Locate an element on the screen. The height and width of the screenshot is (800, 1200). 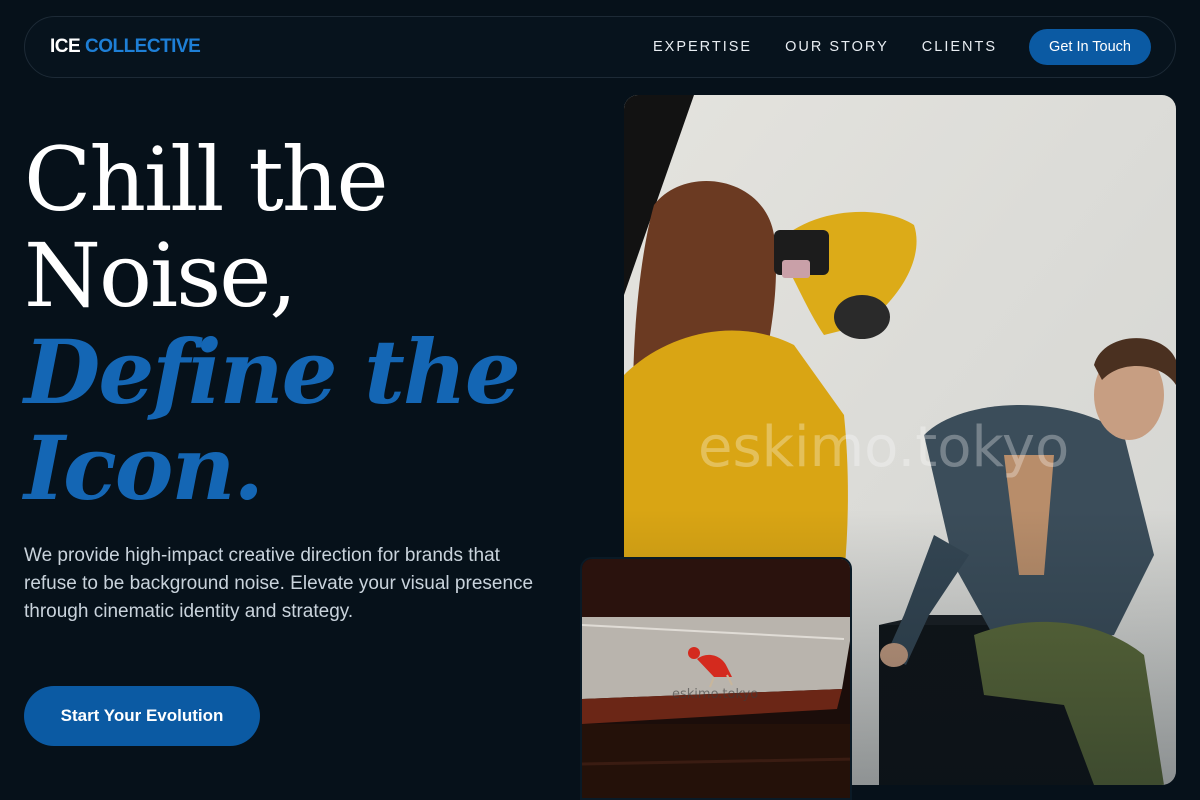
inset-illustration is located at coordinates (716, 678).